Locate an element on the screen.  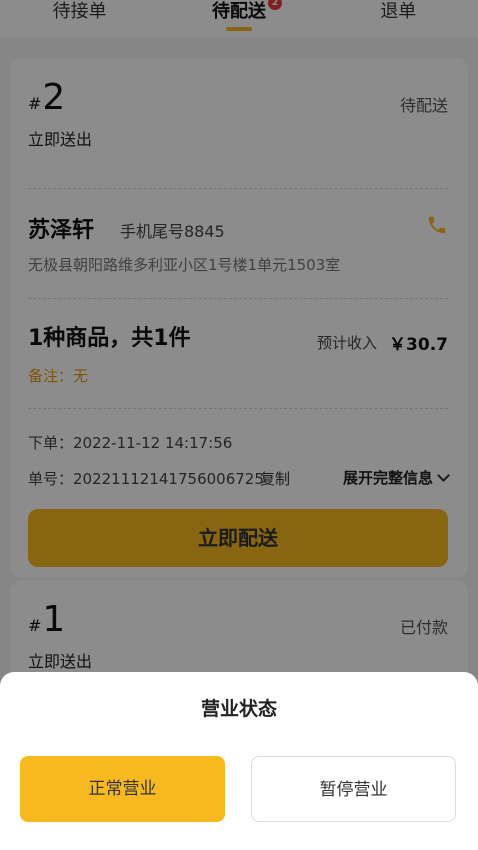
pause-business-button: 暂停营业 is located at coordinates (353, 789).